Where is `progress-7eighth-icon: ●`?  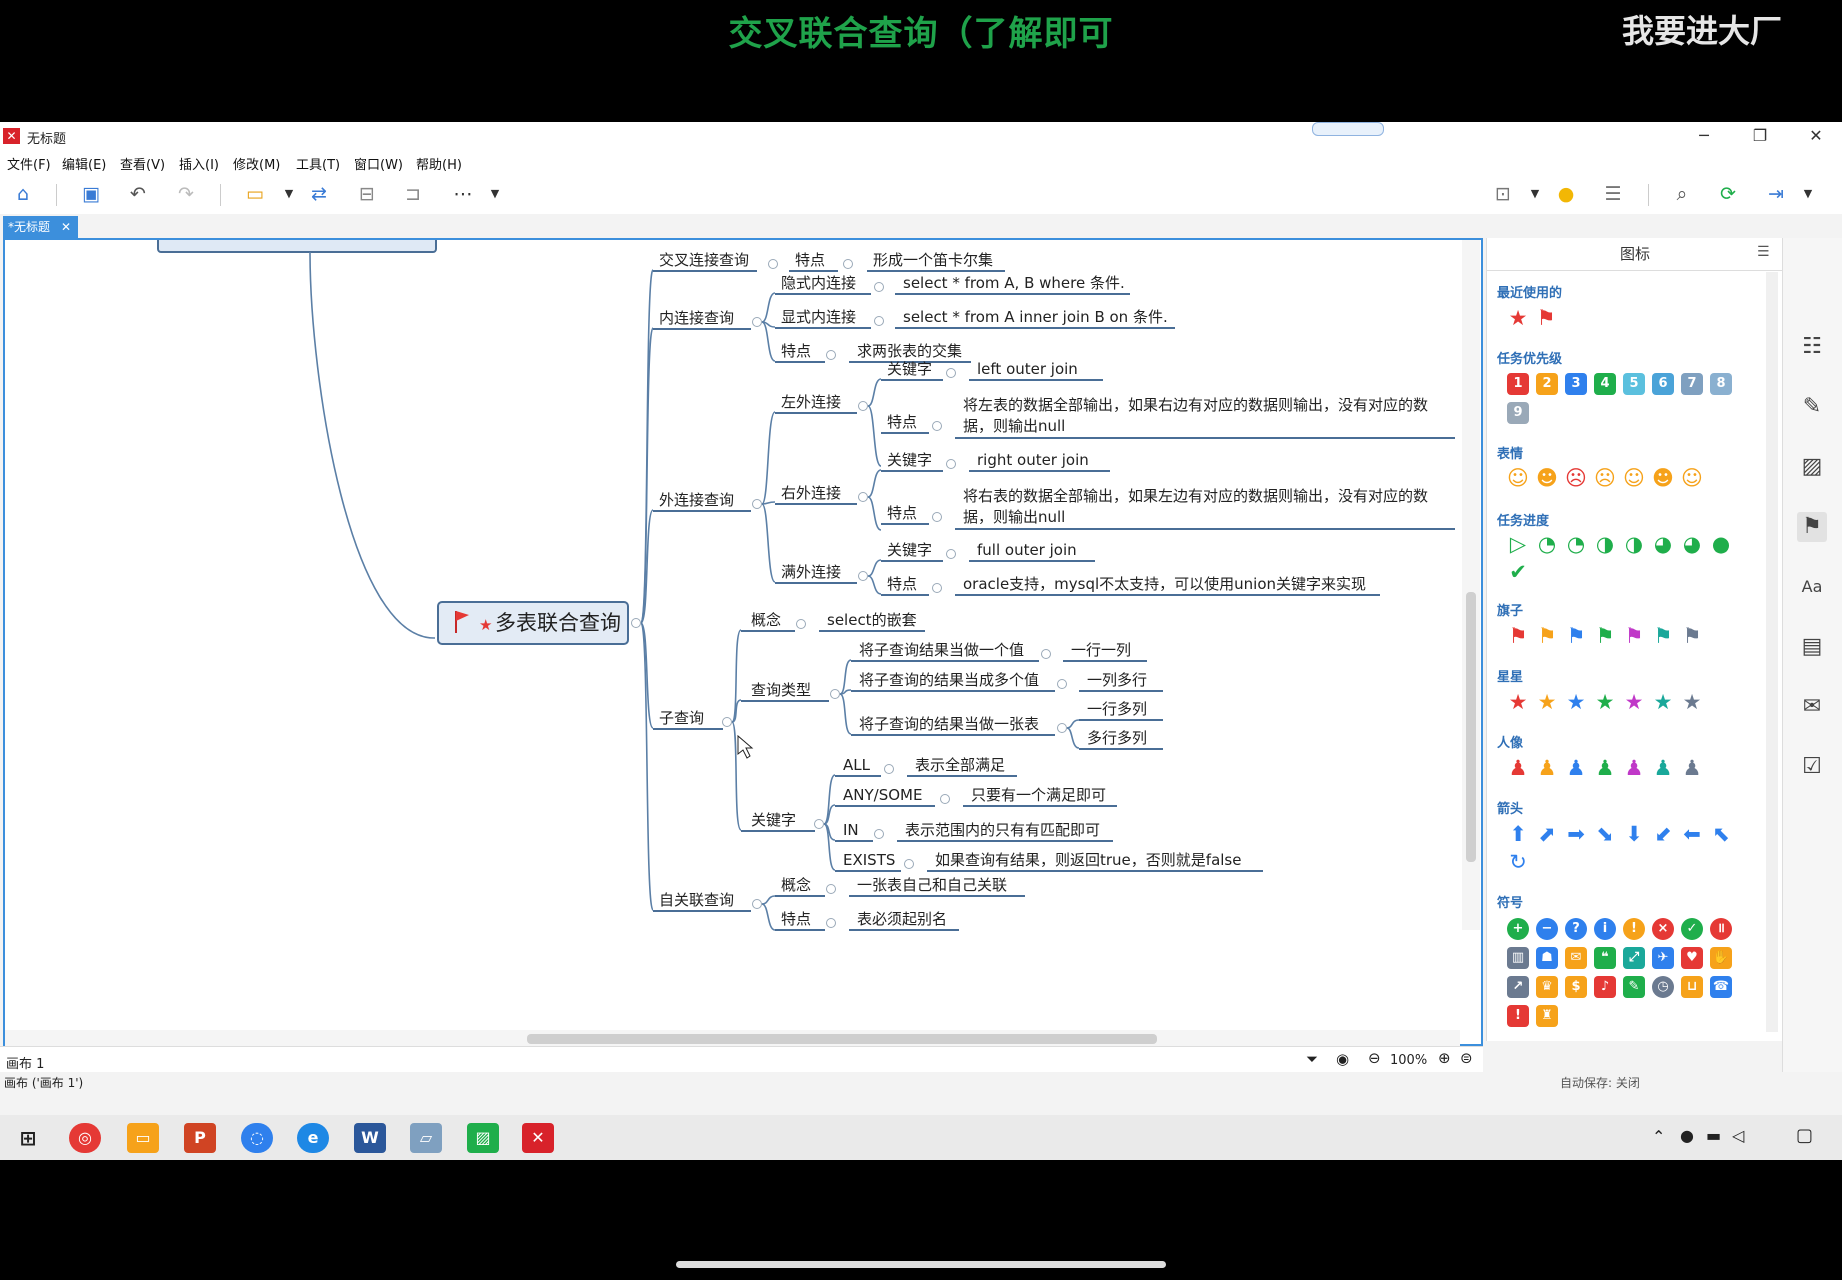
progress-7eighth-icon: ● is located at coordinates (1721, 544).